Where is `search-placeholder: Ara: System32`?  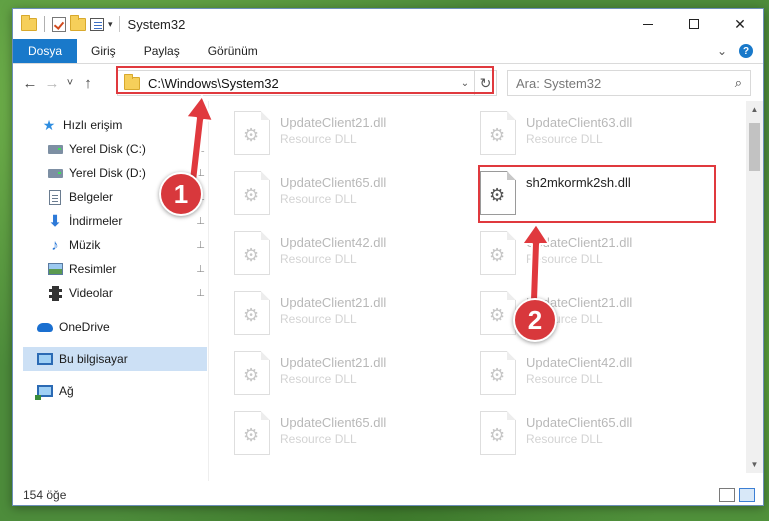
search-placeholder: Ara: System32 is located at coordinates (559, 83).